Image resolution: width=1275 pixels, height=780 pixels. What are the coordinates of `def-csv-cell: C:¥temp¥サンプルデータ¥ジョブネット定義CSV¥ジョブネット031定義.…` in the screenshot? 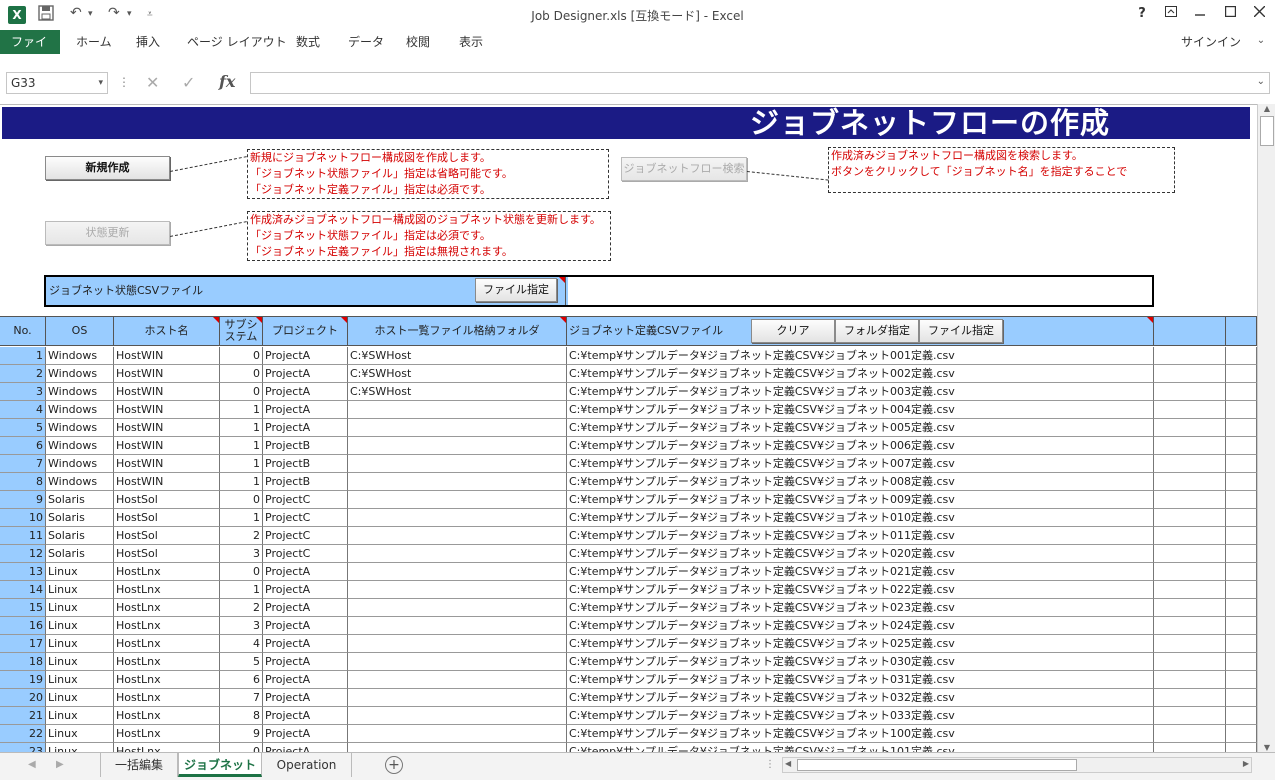 It's located at (860, 680).